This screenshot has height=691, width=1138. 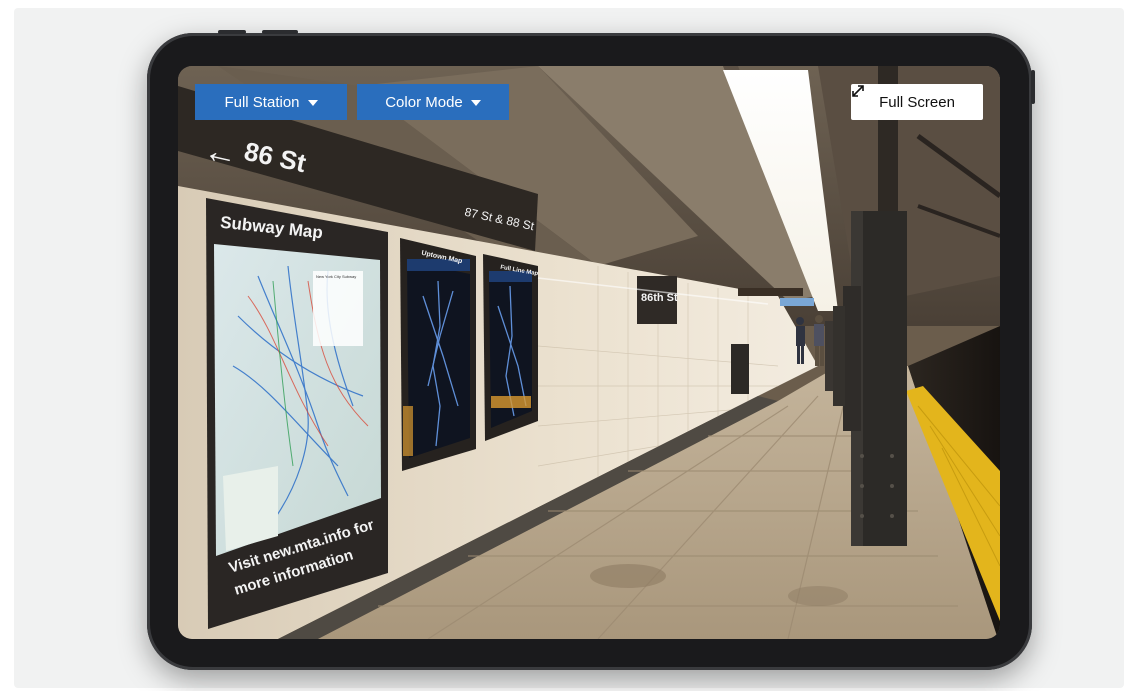 What do you see at coordinates (858, 91) in the screenshot?
I see `expand-arrows-icon` at bounding box center [858, 91].